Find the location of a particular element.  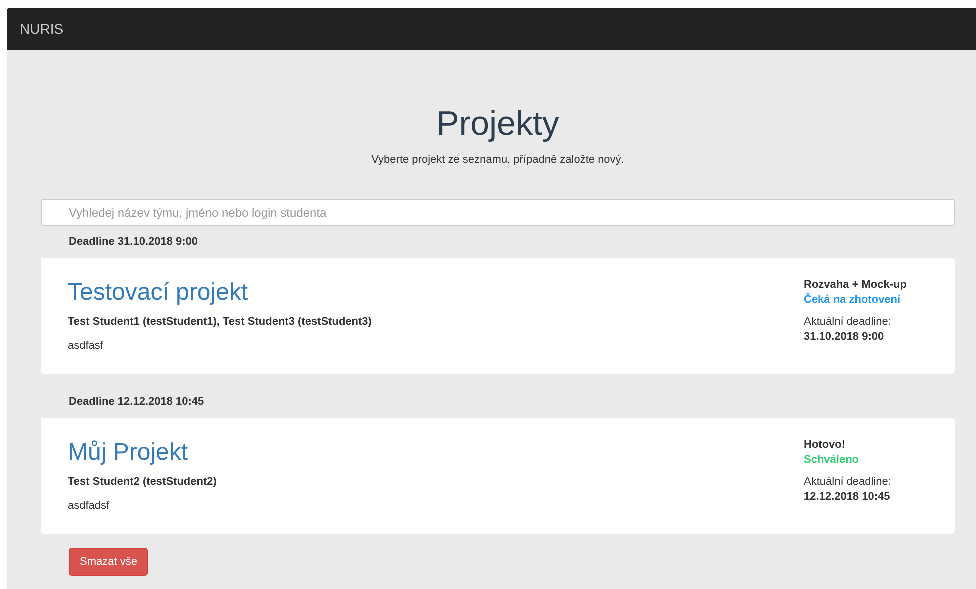

project-status: Čeká na zhotovení is located at coordinates (853, 300).